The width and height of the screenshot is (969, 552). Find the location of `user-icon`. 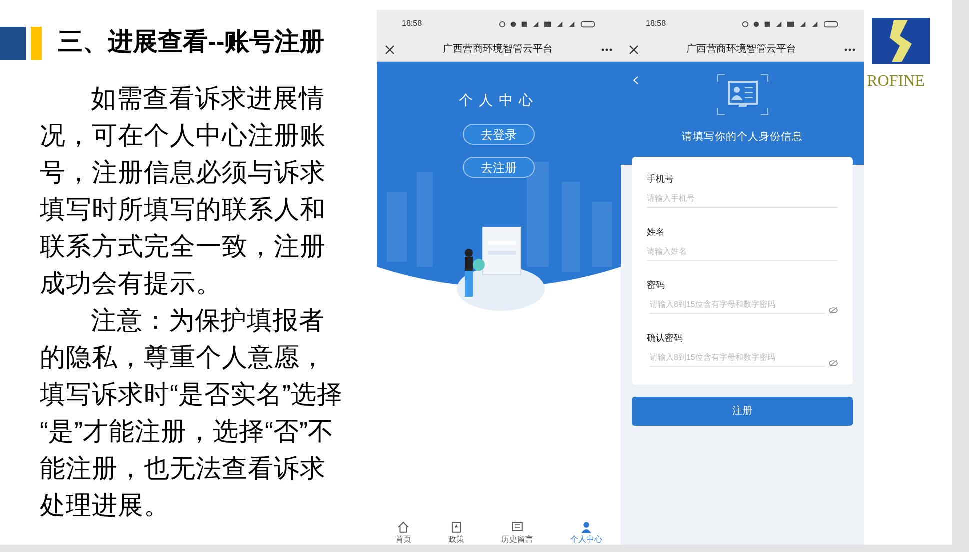

user-icon is located at coordinates (586, 527).